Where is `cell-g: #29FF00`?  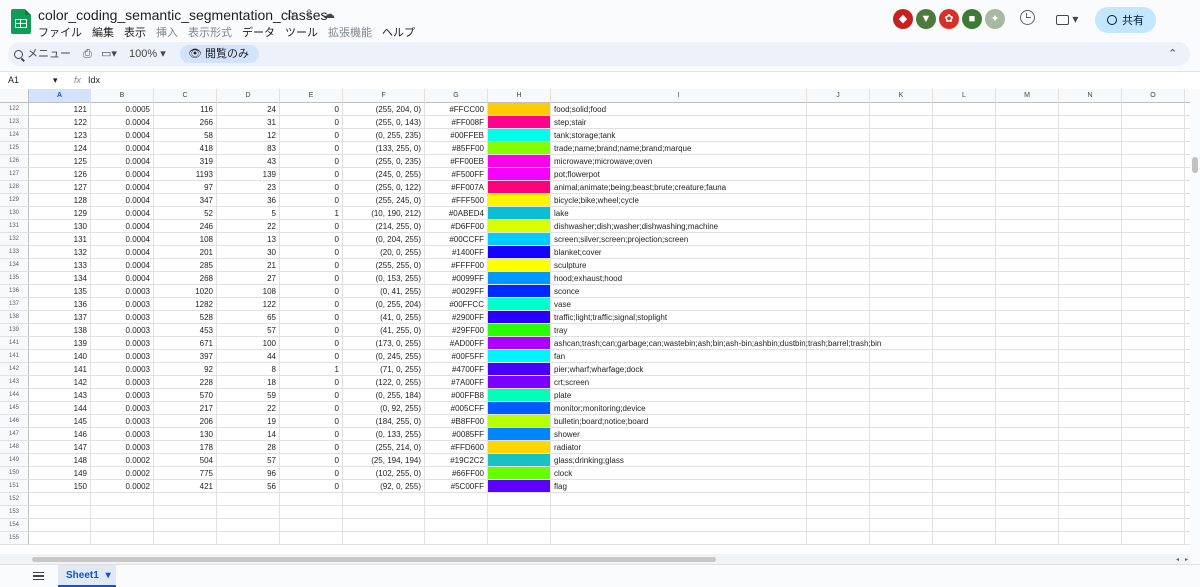
cell-g: #29FF00 is located at coordinates (456, 330).